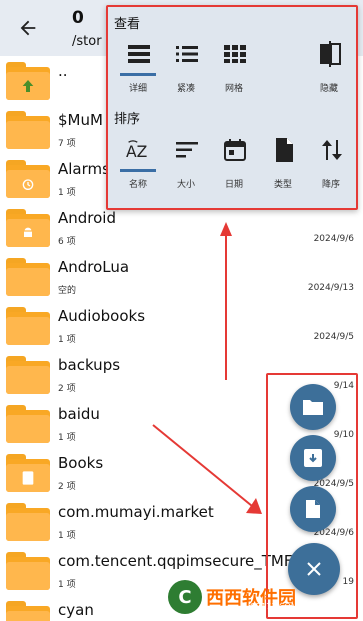  I want to click on item-count-label: 7 项, so click(67, 144).